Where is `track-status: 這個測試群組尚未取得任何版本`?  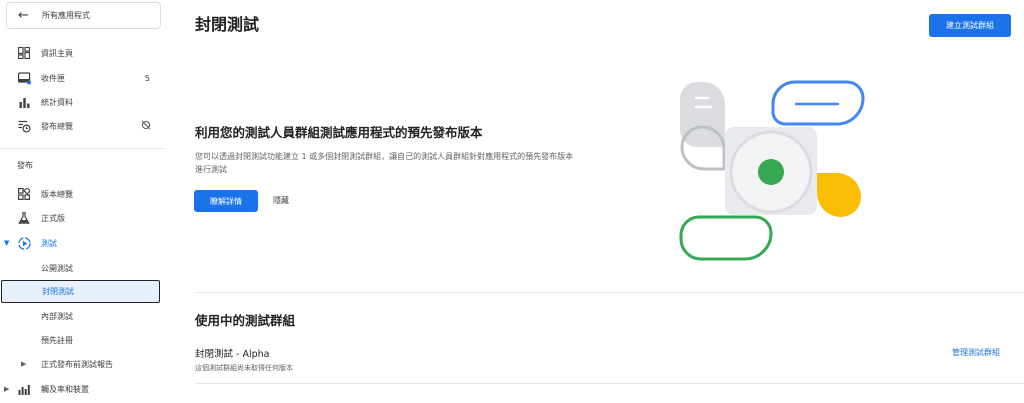 track-status: 這個測試群組尚未取得任何版本 is located at coordinates (244, 368).